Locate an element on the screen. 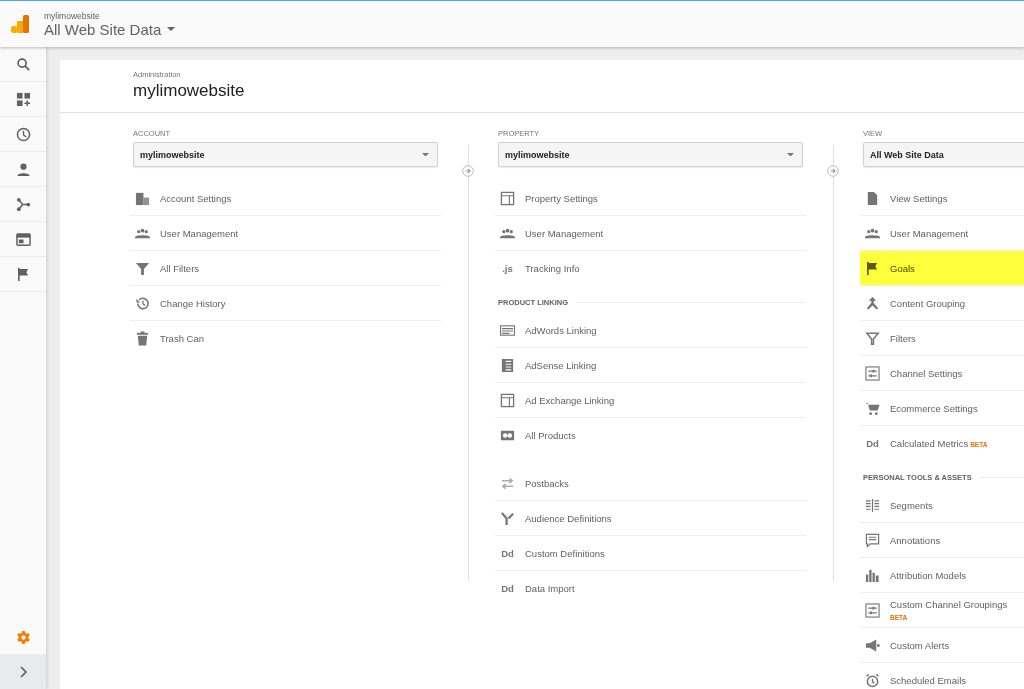 The image size is (1024, 689). menu-item-label: Attribution Models is located at coordinates (928, 575).